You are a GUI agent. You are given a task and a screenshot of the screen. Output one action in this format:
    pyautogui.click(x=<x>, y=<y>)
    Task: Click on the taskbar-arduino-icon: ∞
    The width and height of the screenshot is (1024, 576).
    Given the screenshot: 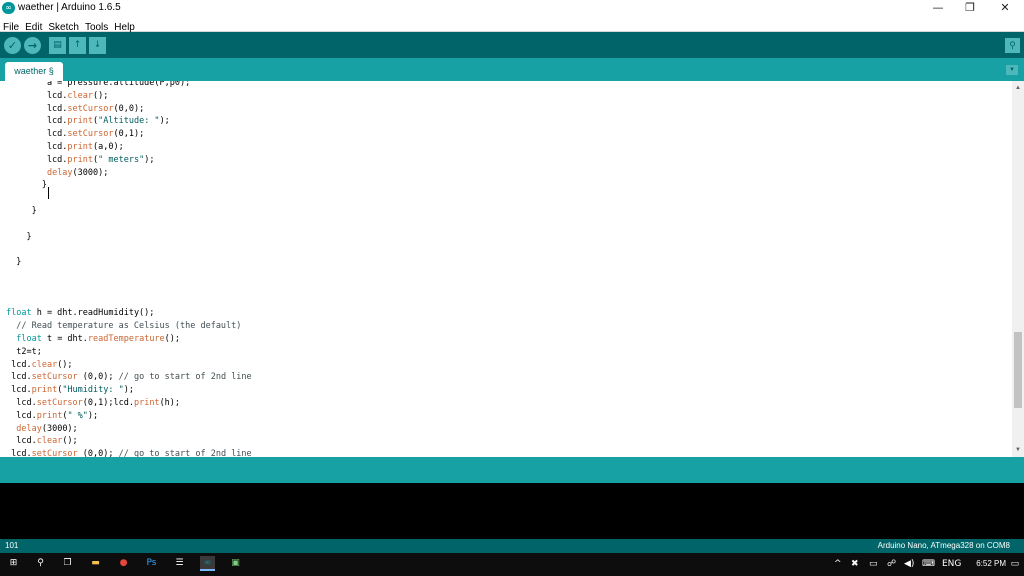 What is the action you would take?
    pyautogui.click(x=207, y=563)
    